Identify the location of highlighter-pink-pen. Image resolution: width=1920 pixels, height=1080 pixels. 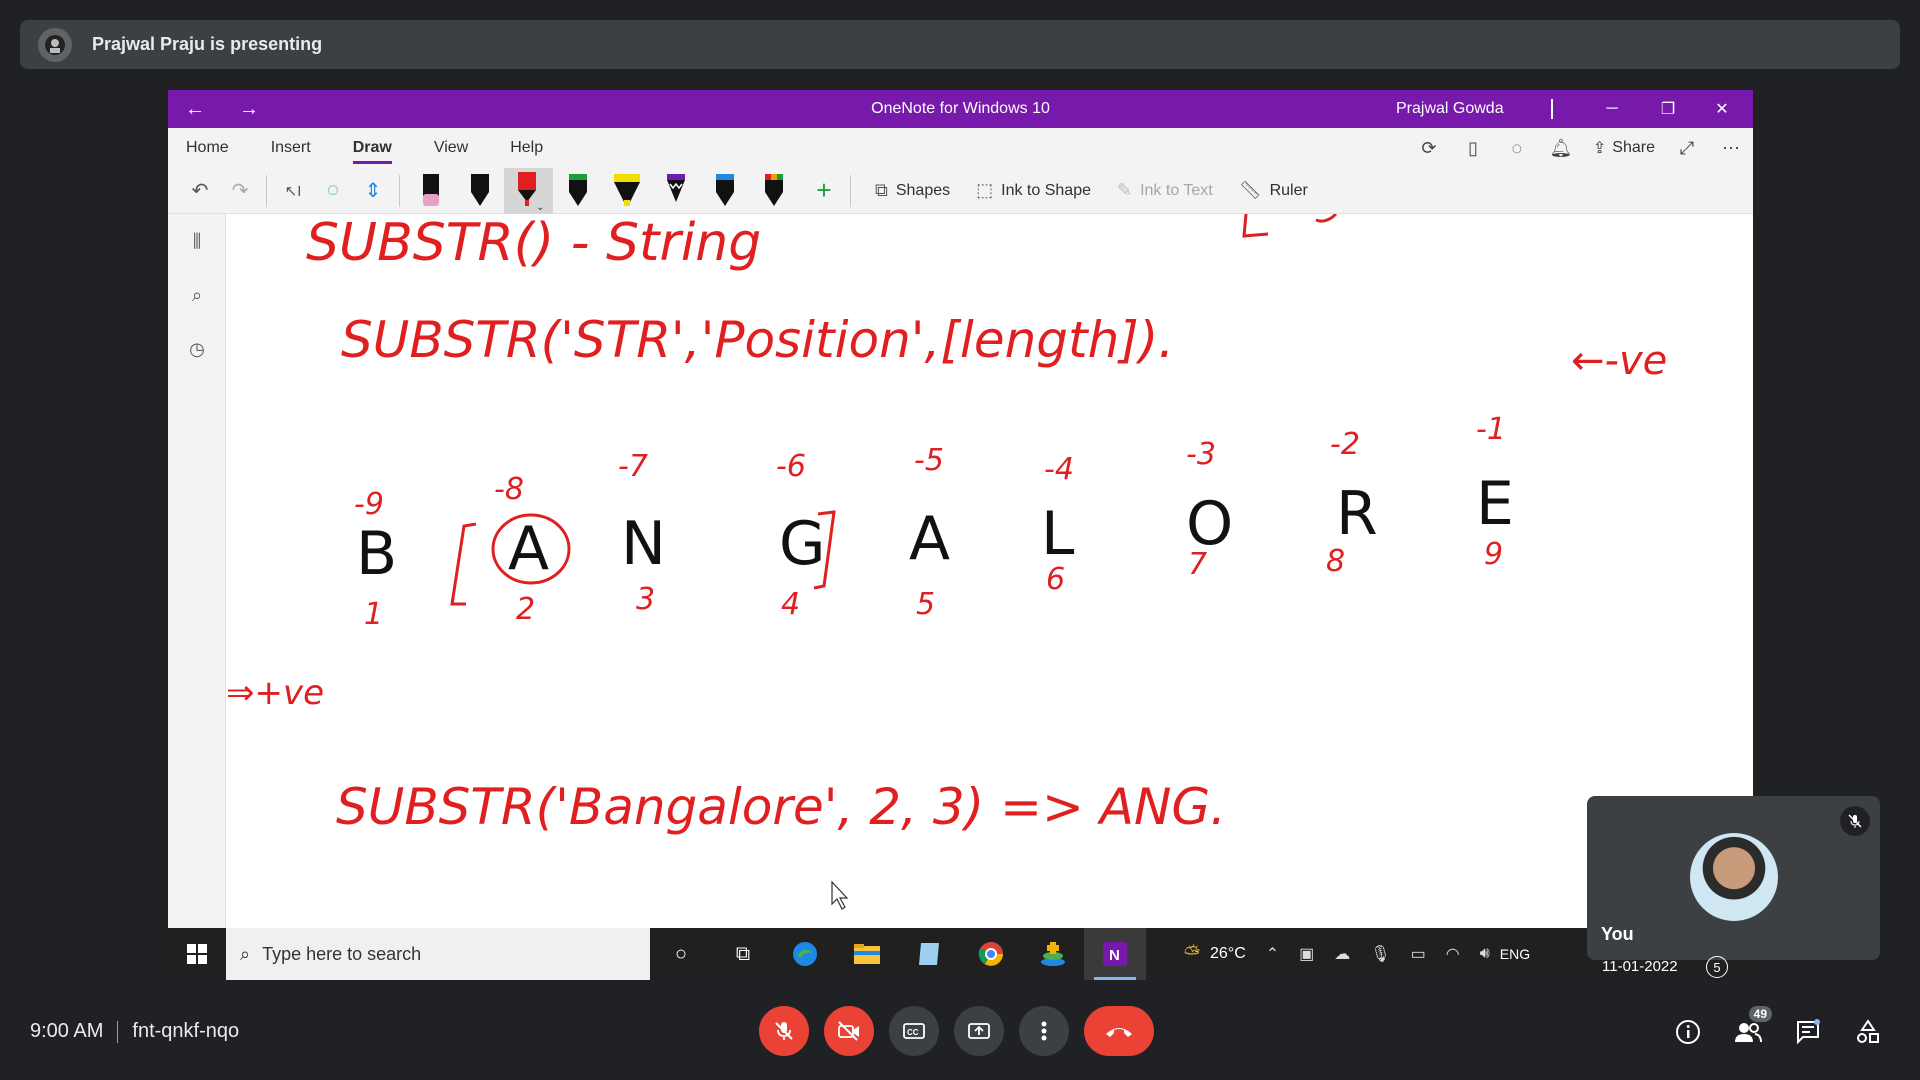
(430, 191).